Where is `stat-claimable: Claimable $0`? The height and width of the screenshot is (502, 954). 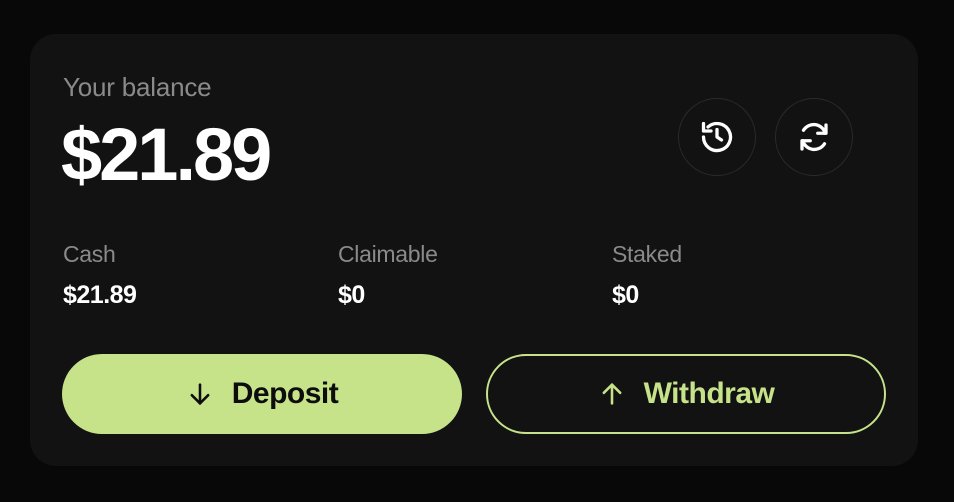
stat-claimable: Claimable $0 is located at coordinates (388, 275).